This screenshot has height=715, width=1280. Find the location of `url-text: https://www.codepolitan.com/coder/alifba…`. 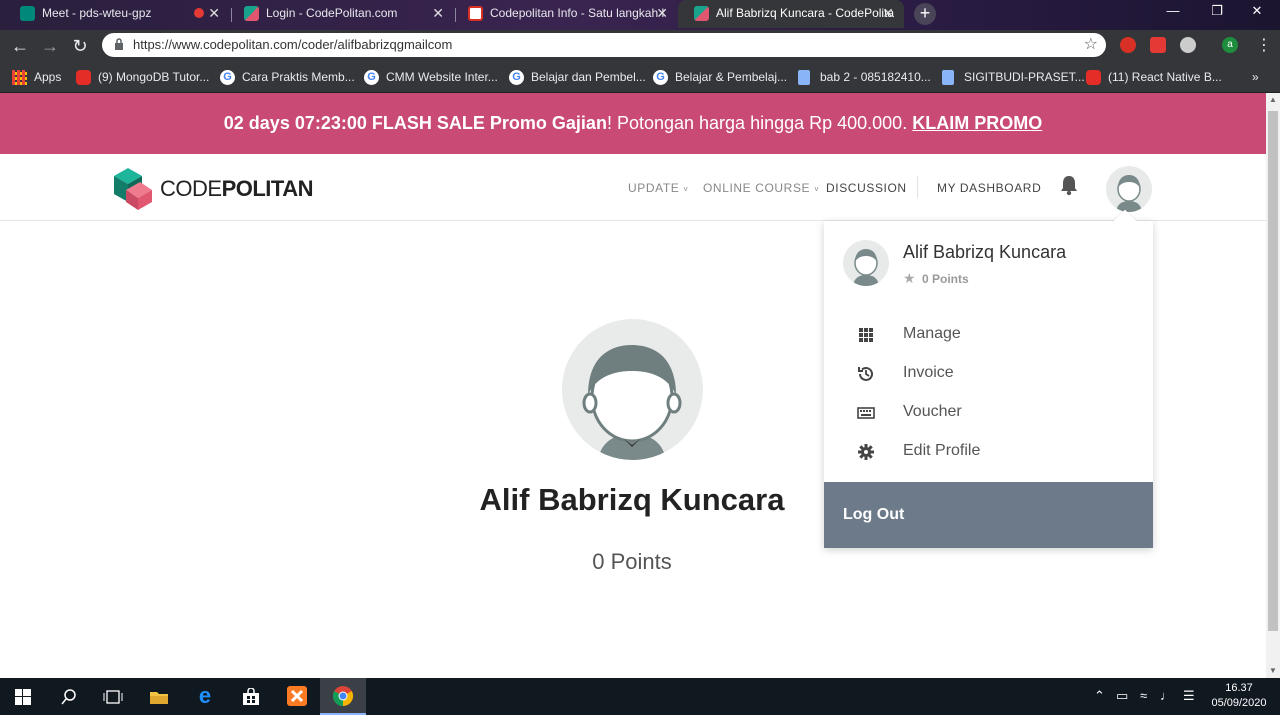

url-text: https://www.codepolitan.com/coder/alifba… is located at coordinates (293, 44).